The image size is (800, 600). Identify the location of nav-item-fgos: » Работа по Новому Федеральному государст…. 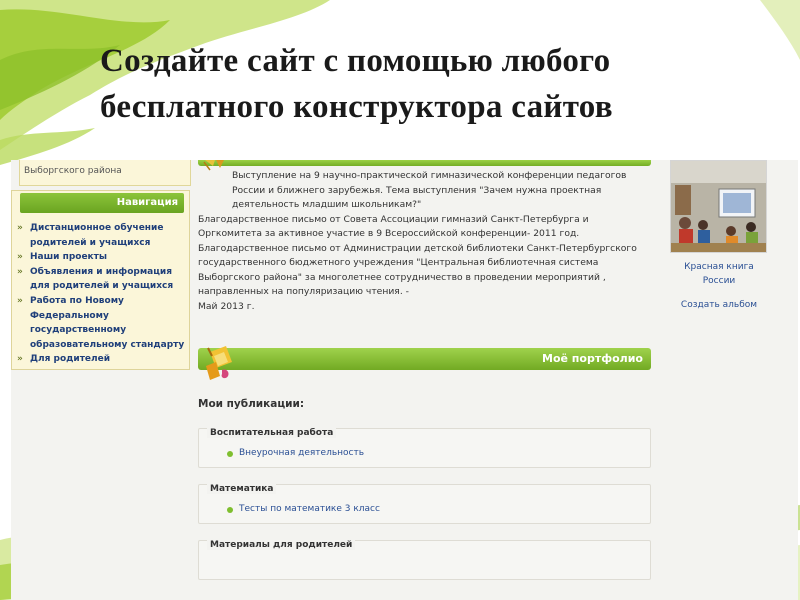
(103, 323).